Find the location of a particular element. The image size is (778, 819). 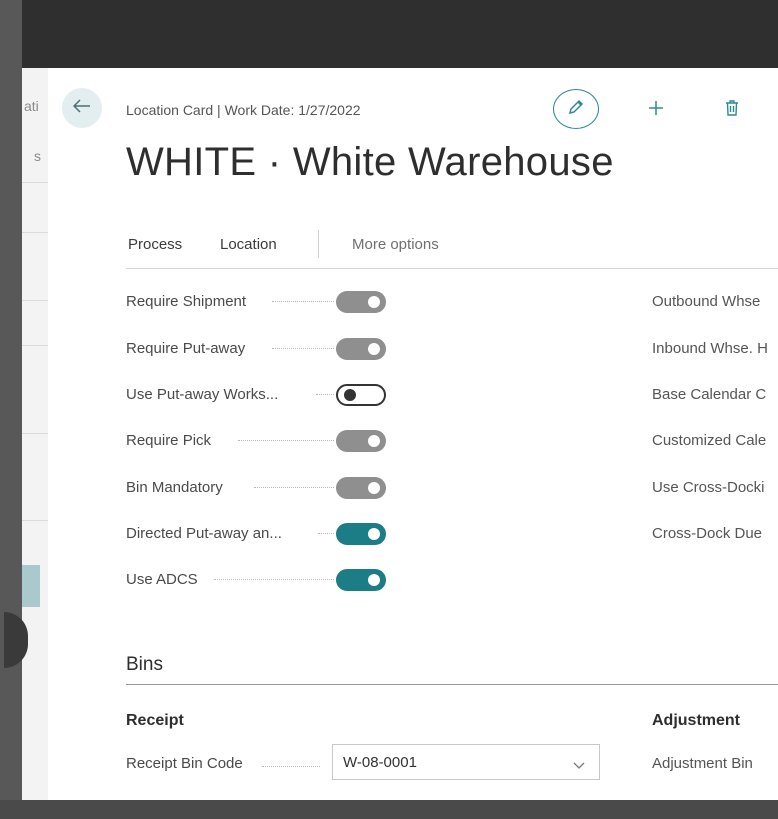

field-require-shipment: Require Shipment is located at coordinates (261, 303).